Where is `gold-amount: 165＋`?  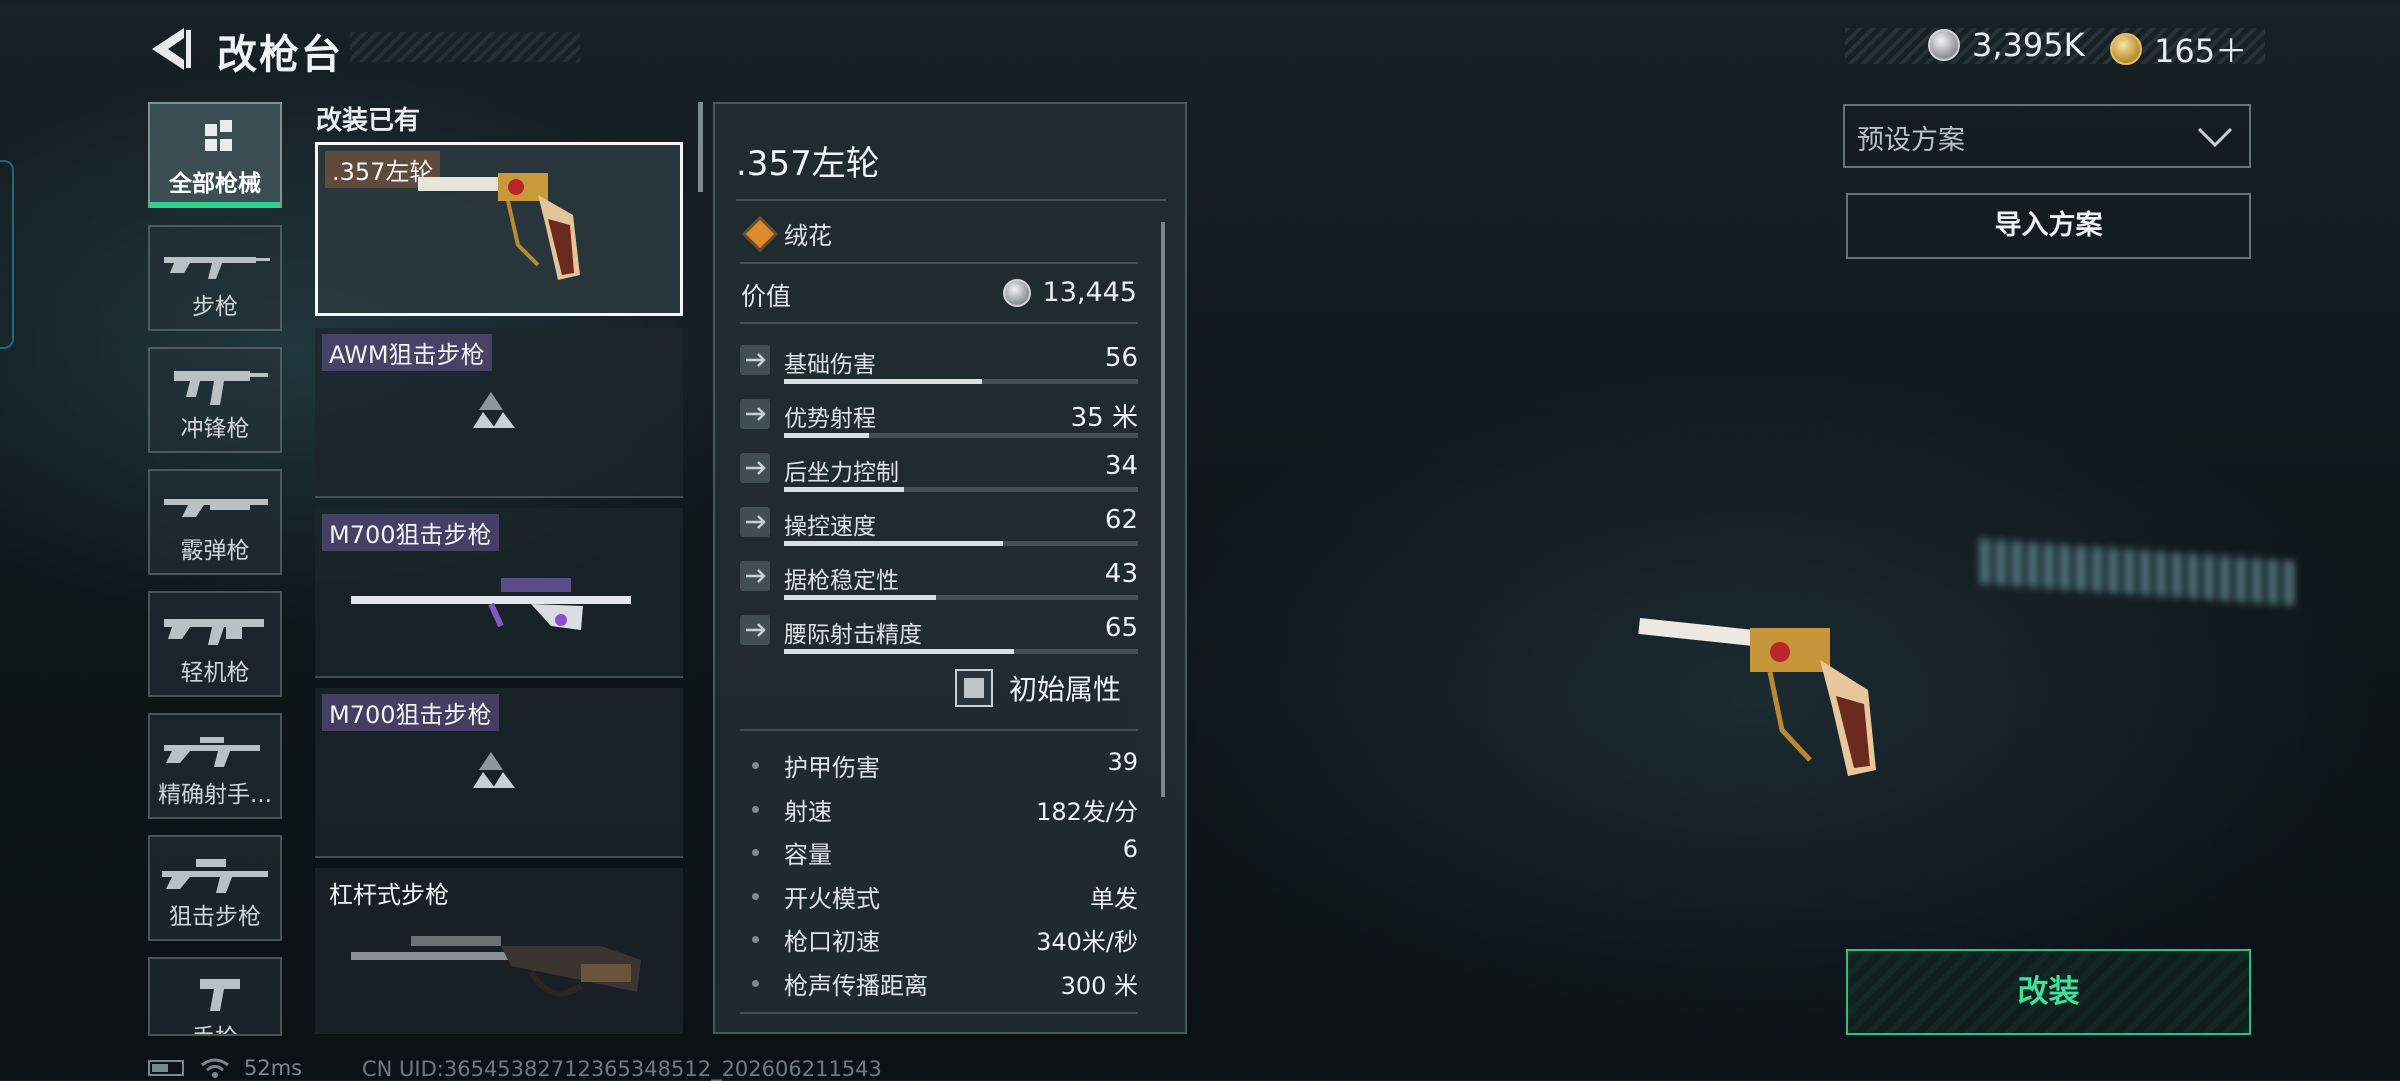
gold-amount: 165＋ is located at coordinates (2201, 51).